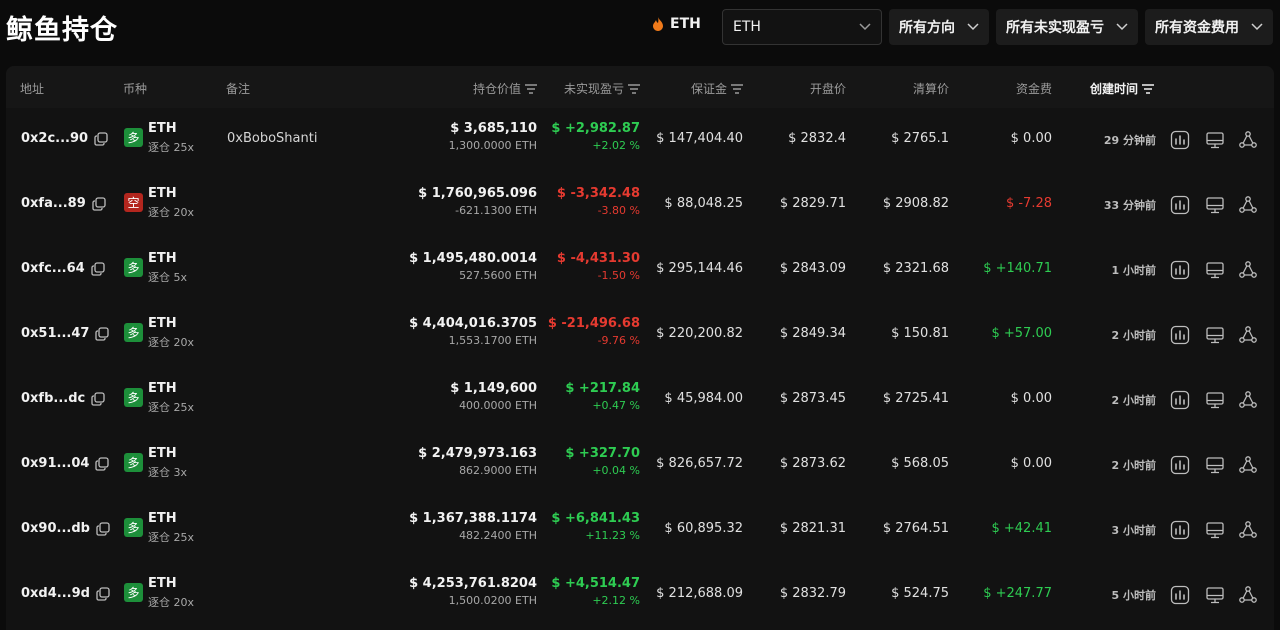  I want to click on position-qty: -621.1300 ETH, so click(496, 210).